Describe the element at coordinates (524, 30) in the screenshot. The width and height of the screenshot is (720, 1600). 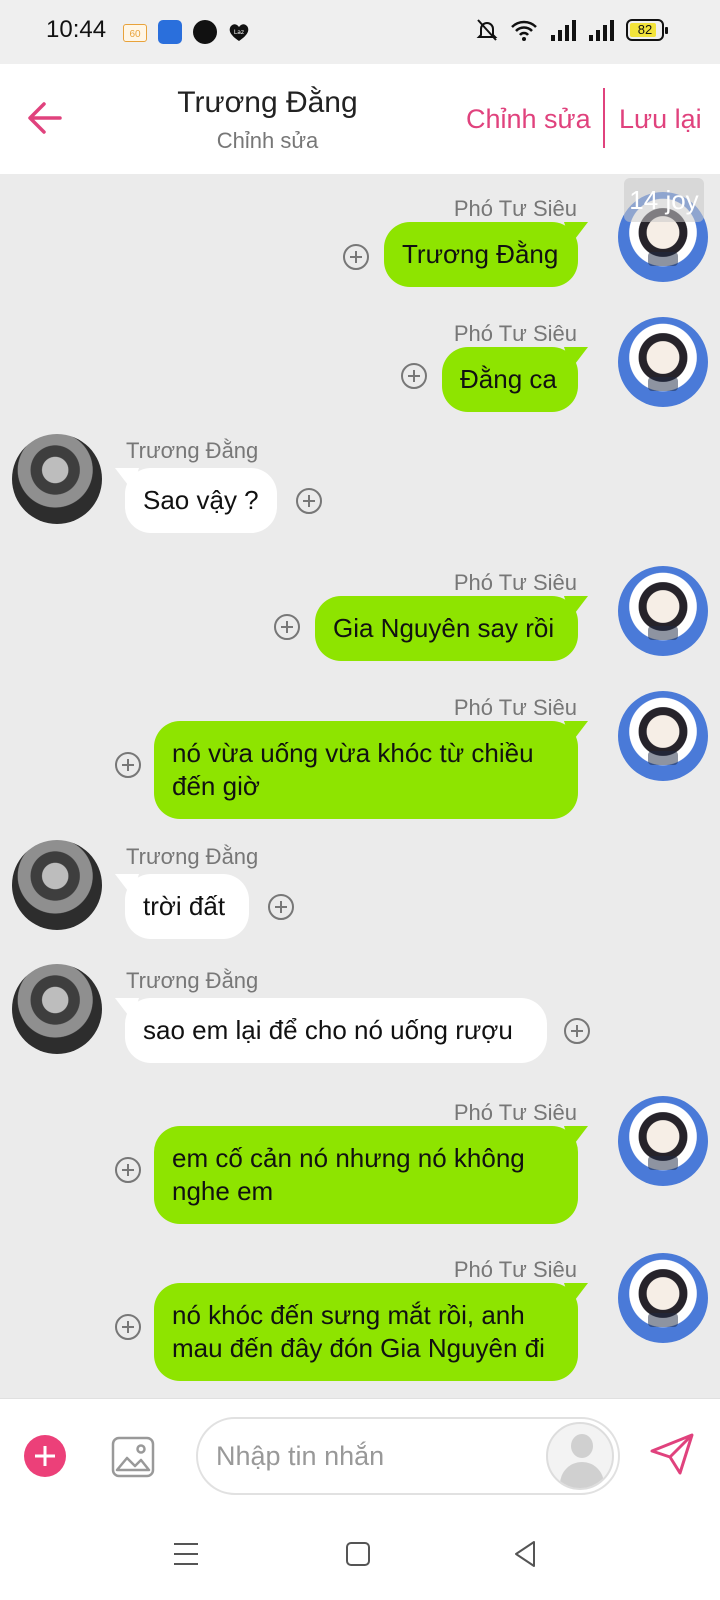
I see `wifi-icon` at that location.